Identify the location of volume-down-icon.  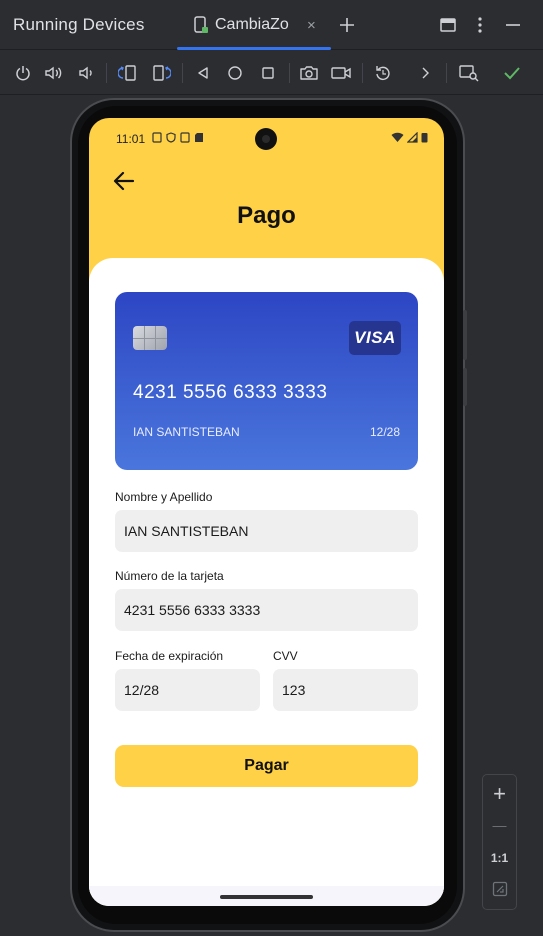
(86, 73).